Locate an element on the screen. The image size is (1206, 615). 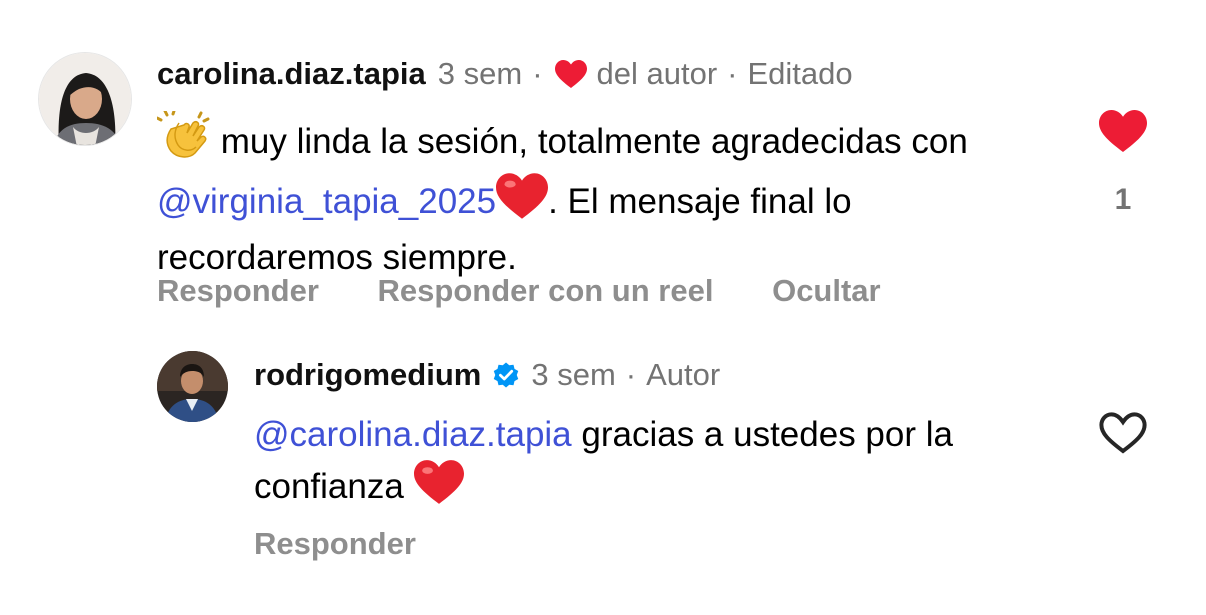
verified-badge-icon is located at coordinates (506, 375).